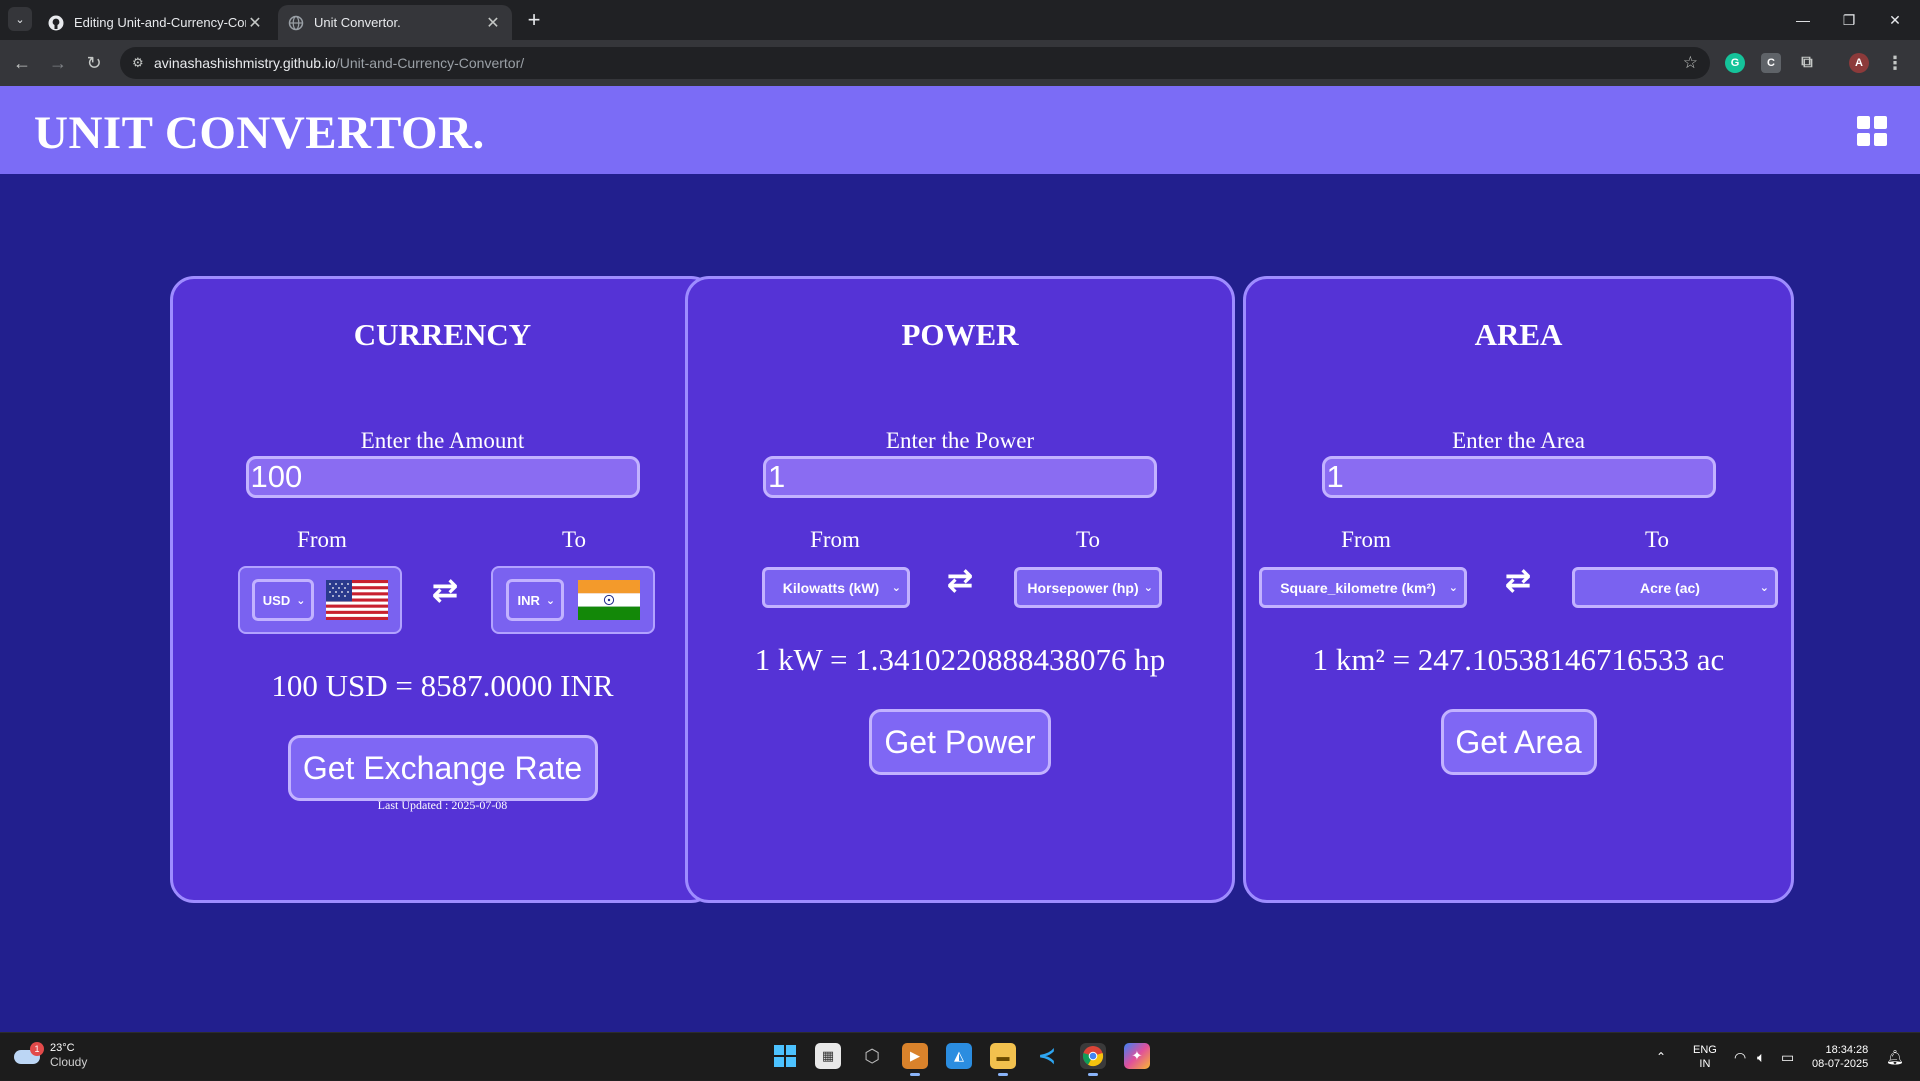 The height and width of the screenshot is (1081, 1920). Describe the element at coordinates (1690, 63) in the screenshot. I see `bookmark-star-icon: ☆` at that location.